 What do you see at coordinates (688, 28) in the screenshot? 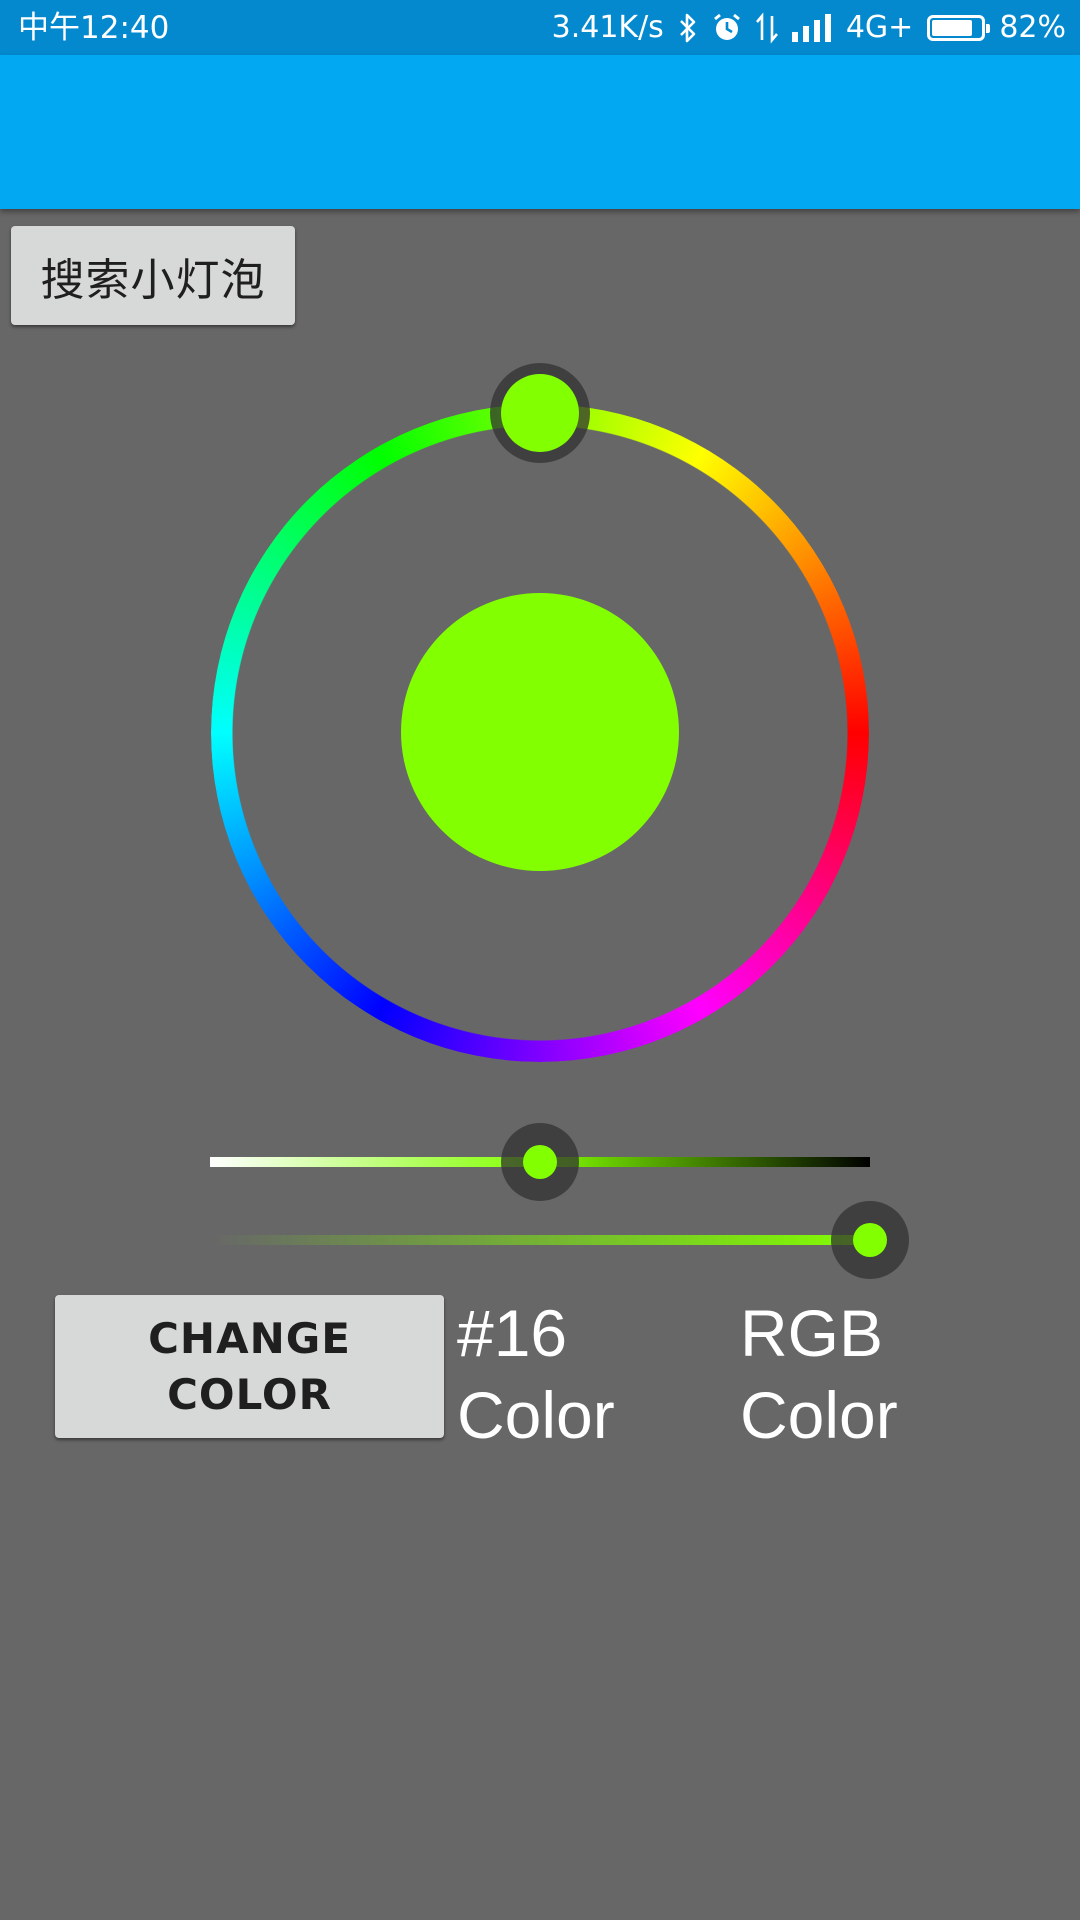
I see `bluetooth-icon` at bounding box center [688, 28].